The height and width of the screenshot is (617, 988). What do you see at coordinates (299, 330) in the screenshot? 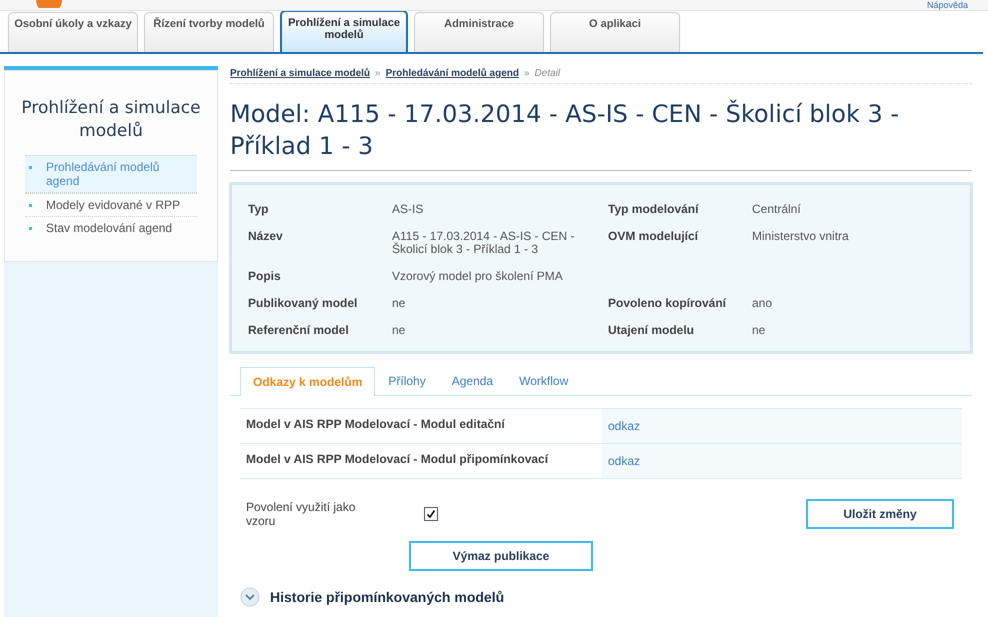
I see `field-label: Referenční model` at bounding box center [299, 330].